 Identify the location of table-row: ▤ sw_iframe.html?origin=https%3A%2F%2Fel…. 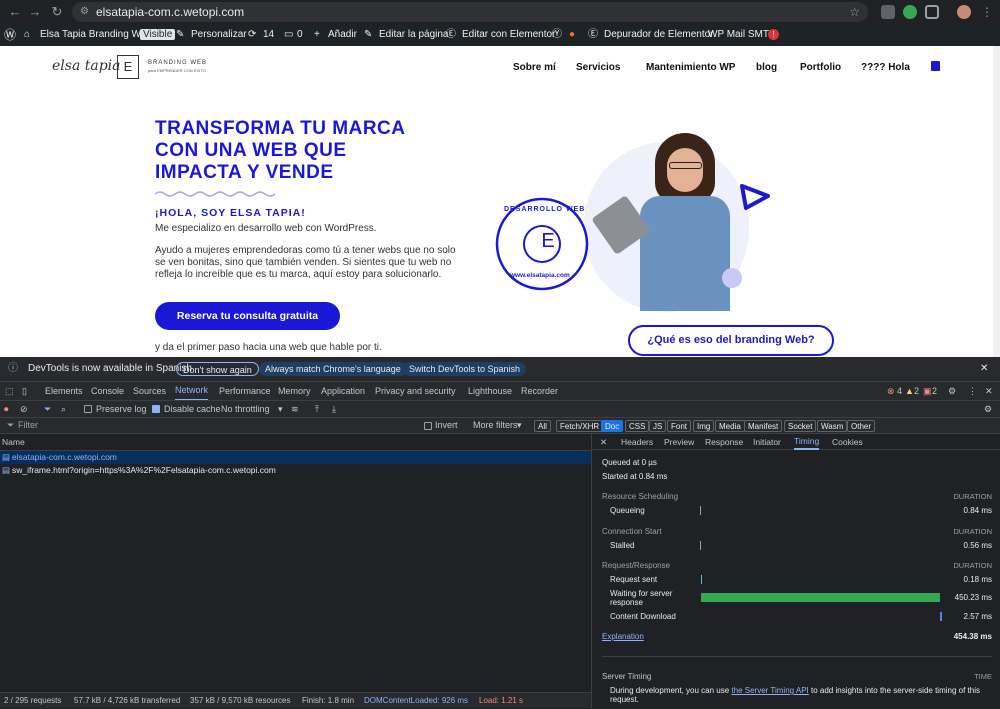
(295, 470).